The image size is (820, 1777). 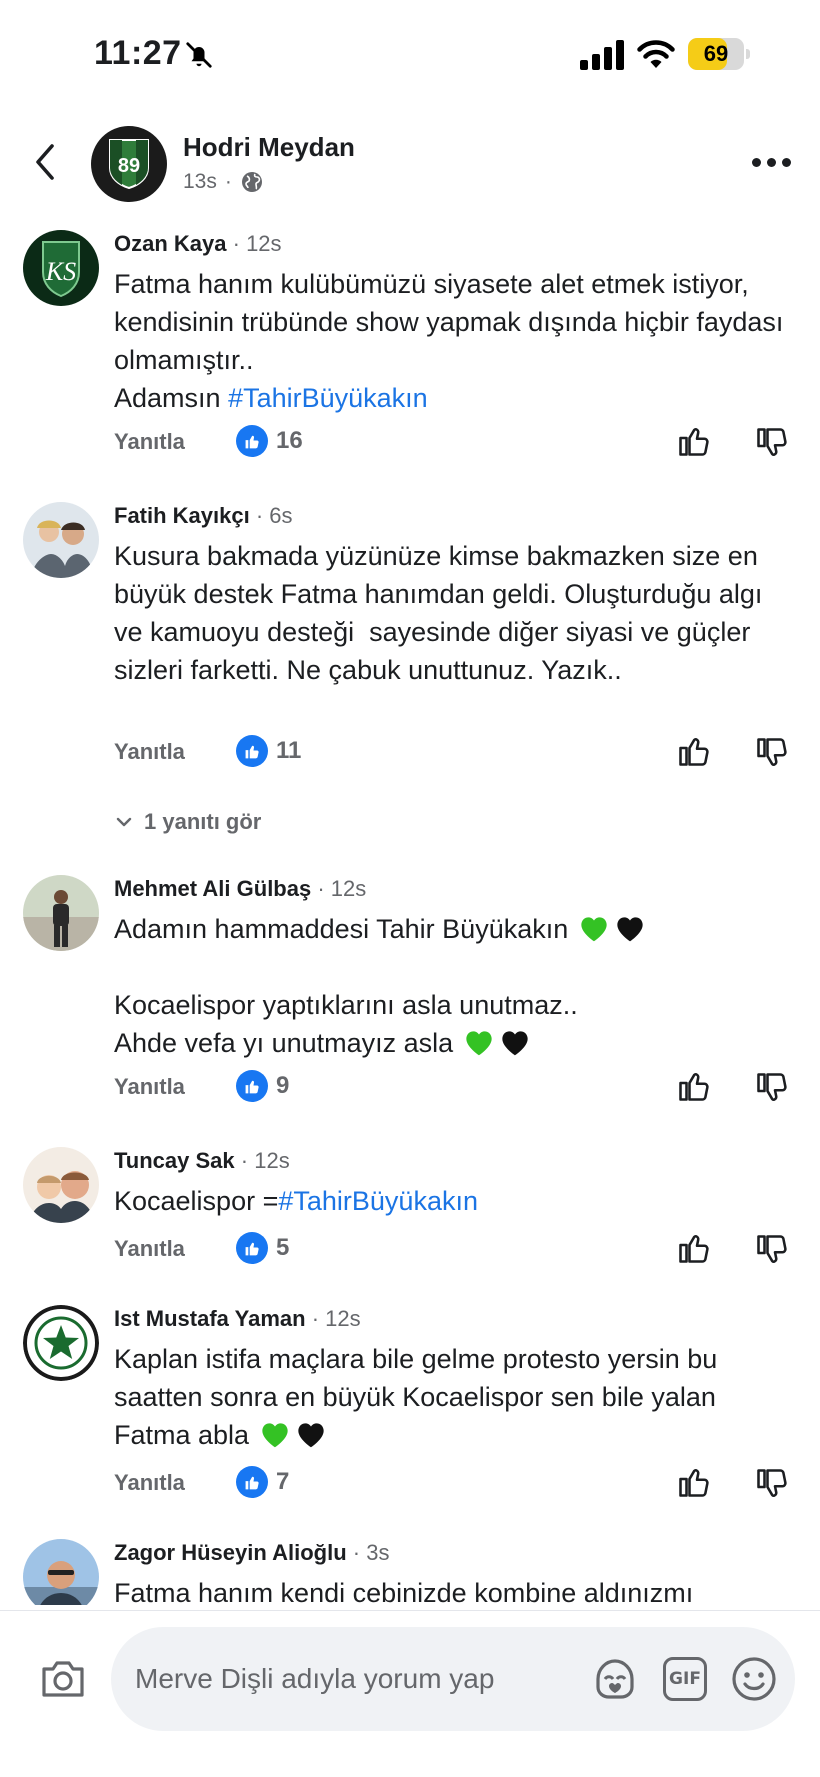 I want to click on page-avatar: 89, so click(x=129, y=164).